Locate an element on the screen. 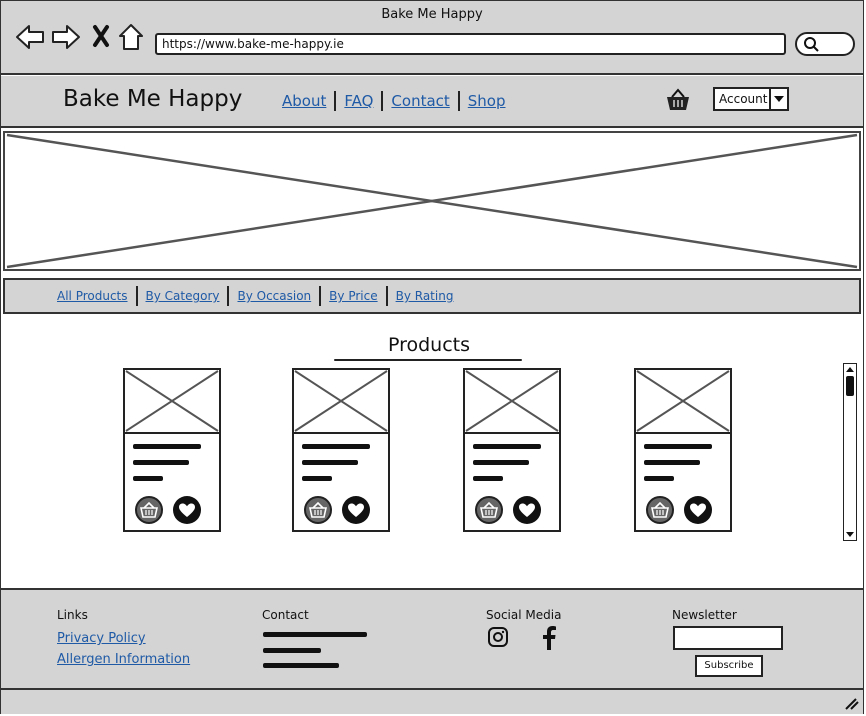  filter-by-occasion: By Occasion is located at coordinates (274, 296).